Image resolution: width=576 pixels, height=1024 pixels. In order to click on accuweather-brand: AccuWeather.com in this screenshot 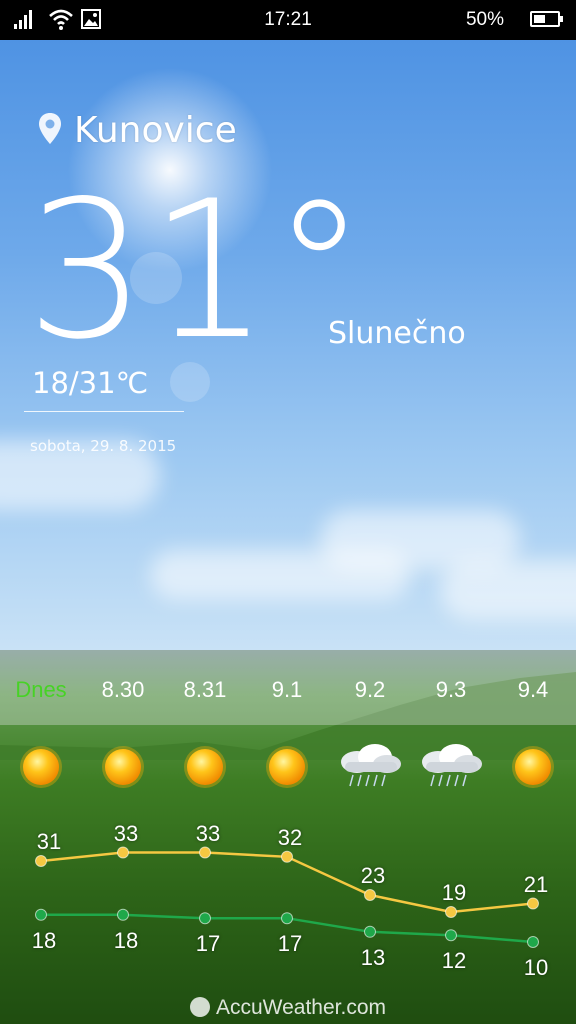, I will do `click(301, 1007)`.